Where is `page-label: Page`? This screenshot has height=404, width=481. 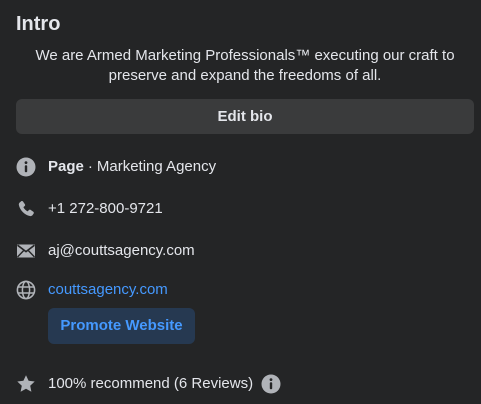 page-label: Page is located at coordinates (66, 166).